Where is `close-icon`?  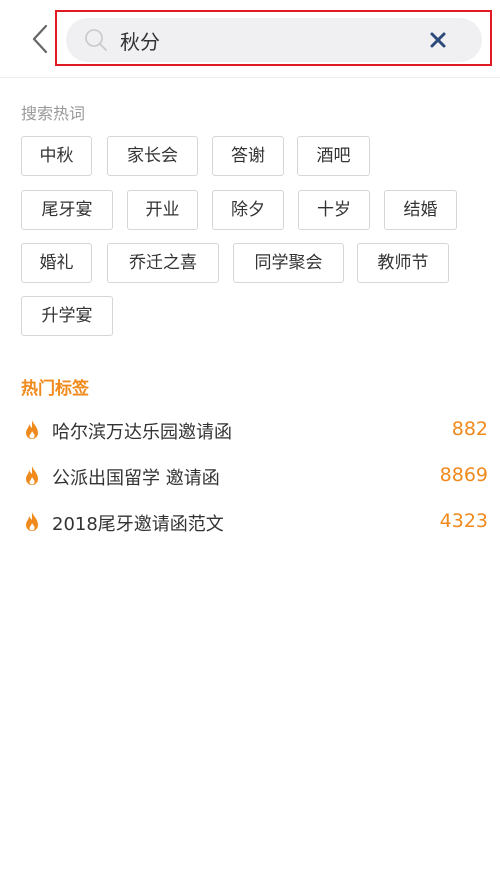 close-icon is located at coordinates (438, 40).